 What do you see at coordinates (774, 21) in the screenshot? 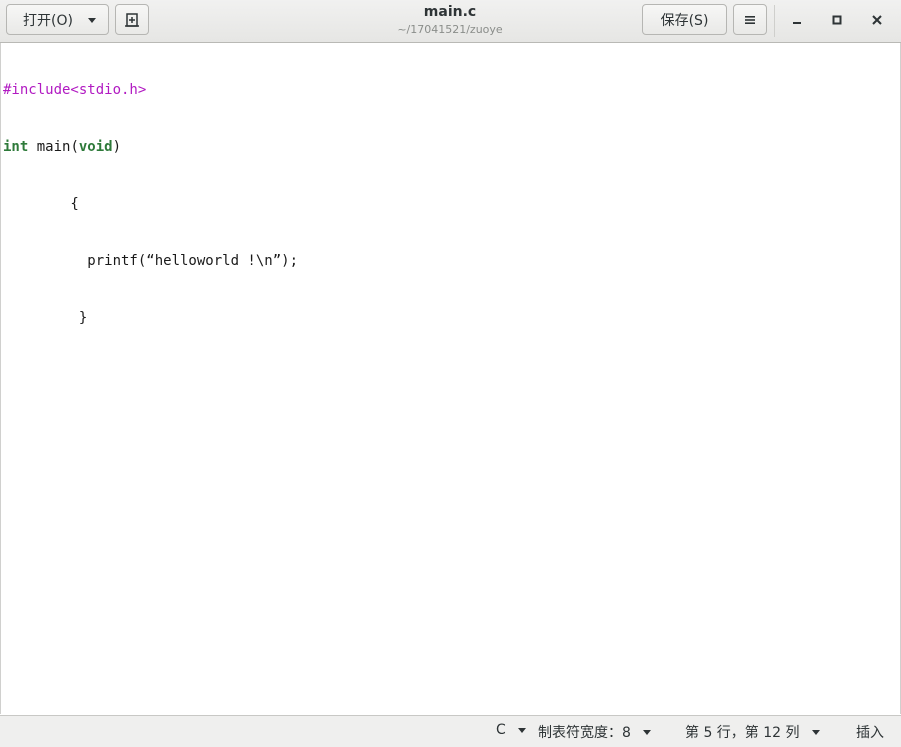
I see `header-separator` at bounding box center [774, 21].